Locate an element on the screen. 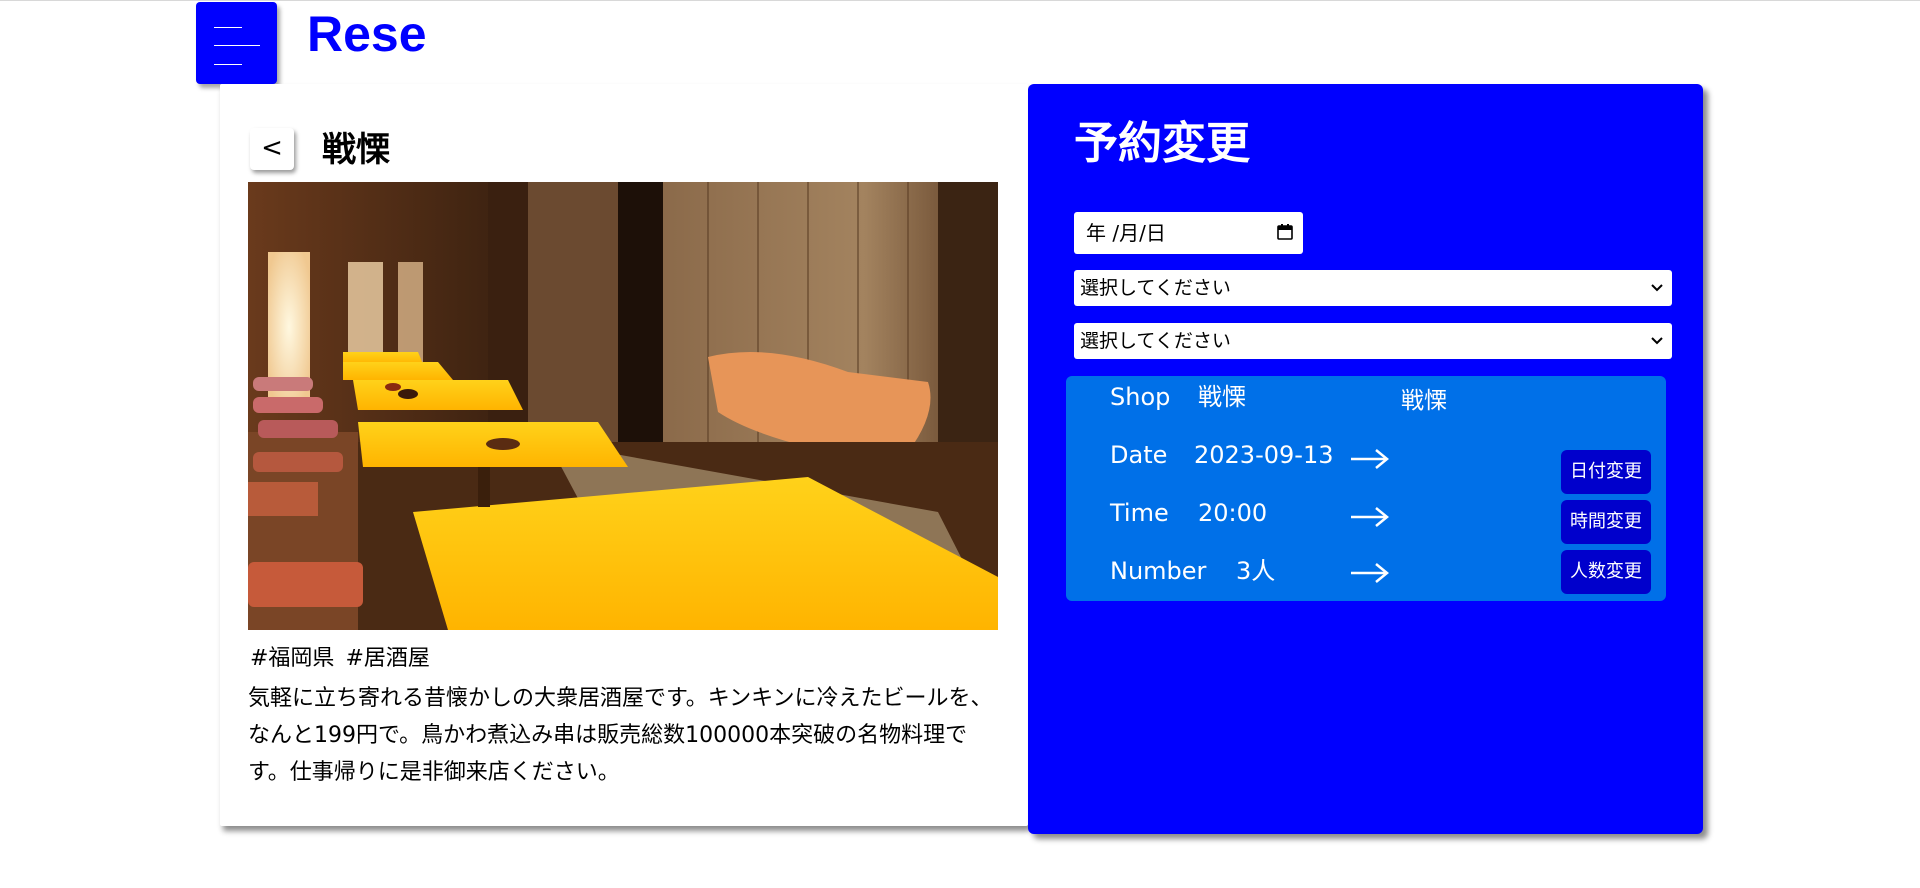  date-label: Date is located at coordinates (1139, 455).